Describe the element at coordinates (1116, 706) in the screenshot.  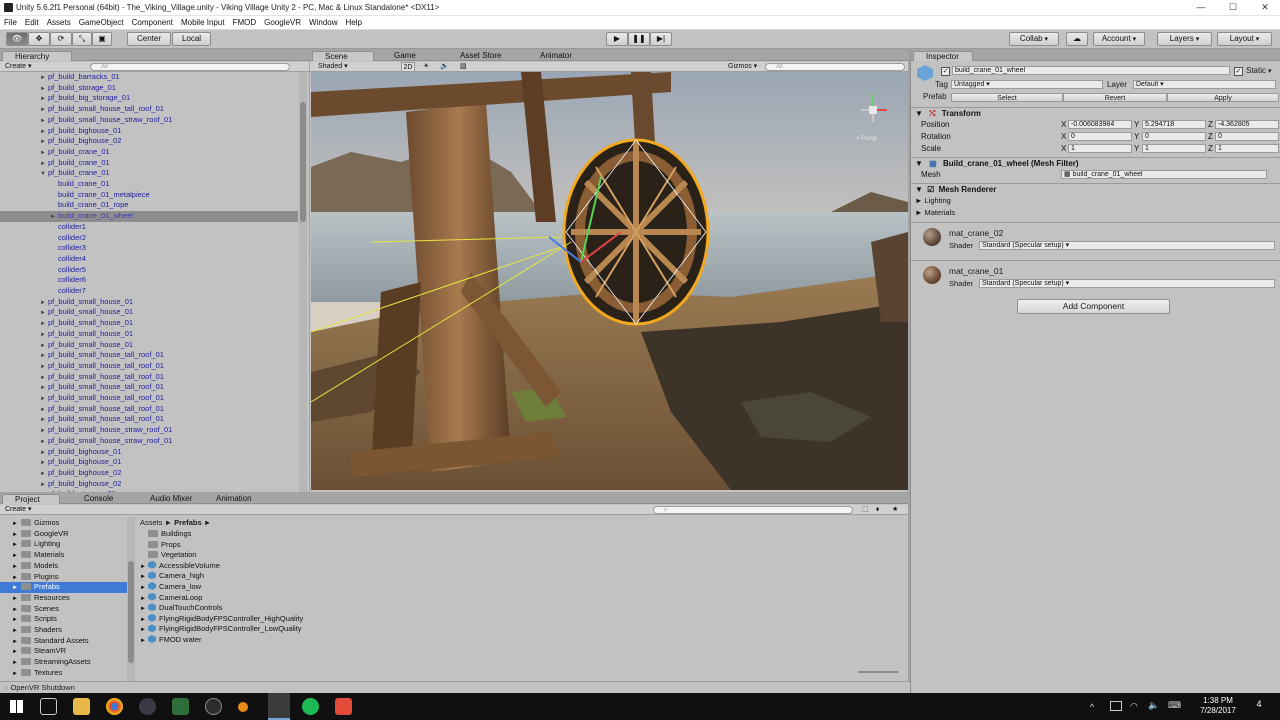
I see `monitor-icon` at that location.